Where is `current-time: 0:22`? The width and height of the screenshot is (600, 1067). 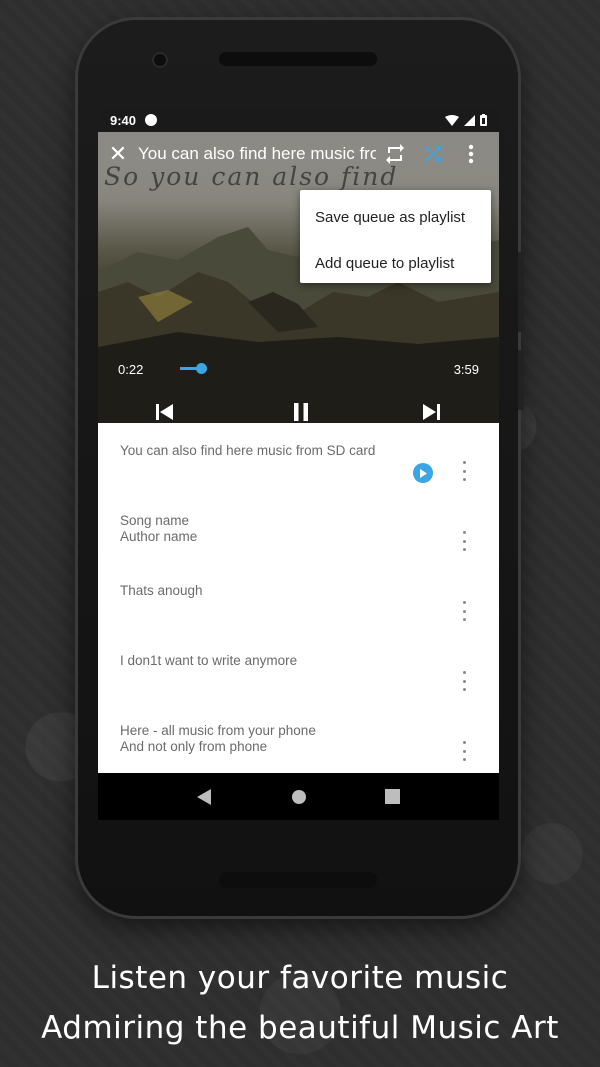
current-time: 0:22 is located at coordinates (131, 369).